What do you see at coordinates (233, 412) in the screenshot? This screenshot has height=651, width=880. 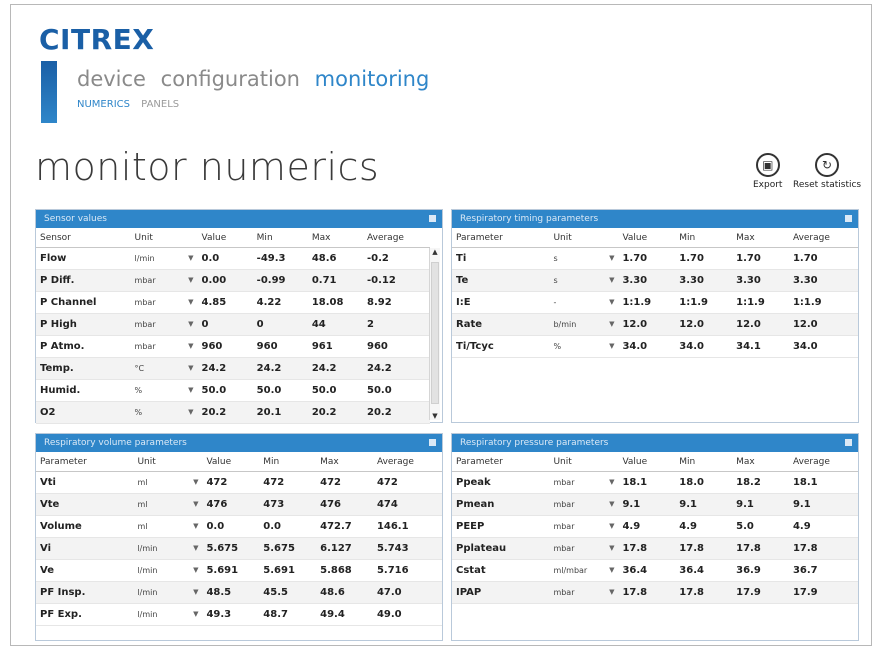 I see `table-row: O2% ▼ 20.2 20.1 20.2 20.2` at bounding box center [233, 412].